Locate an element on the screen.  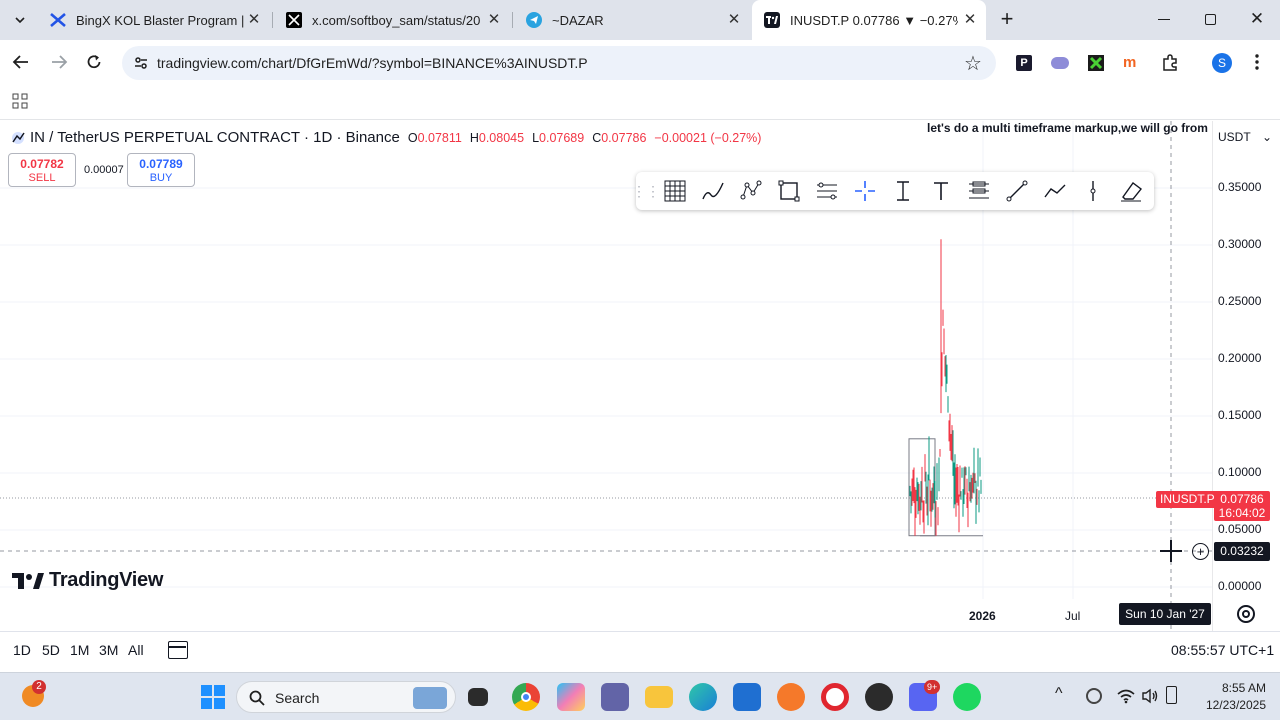
windows-taskbar: 2 Search 9+ ^ 8:55 AM 12/23/2025 is located at coordinates (640, 696).